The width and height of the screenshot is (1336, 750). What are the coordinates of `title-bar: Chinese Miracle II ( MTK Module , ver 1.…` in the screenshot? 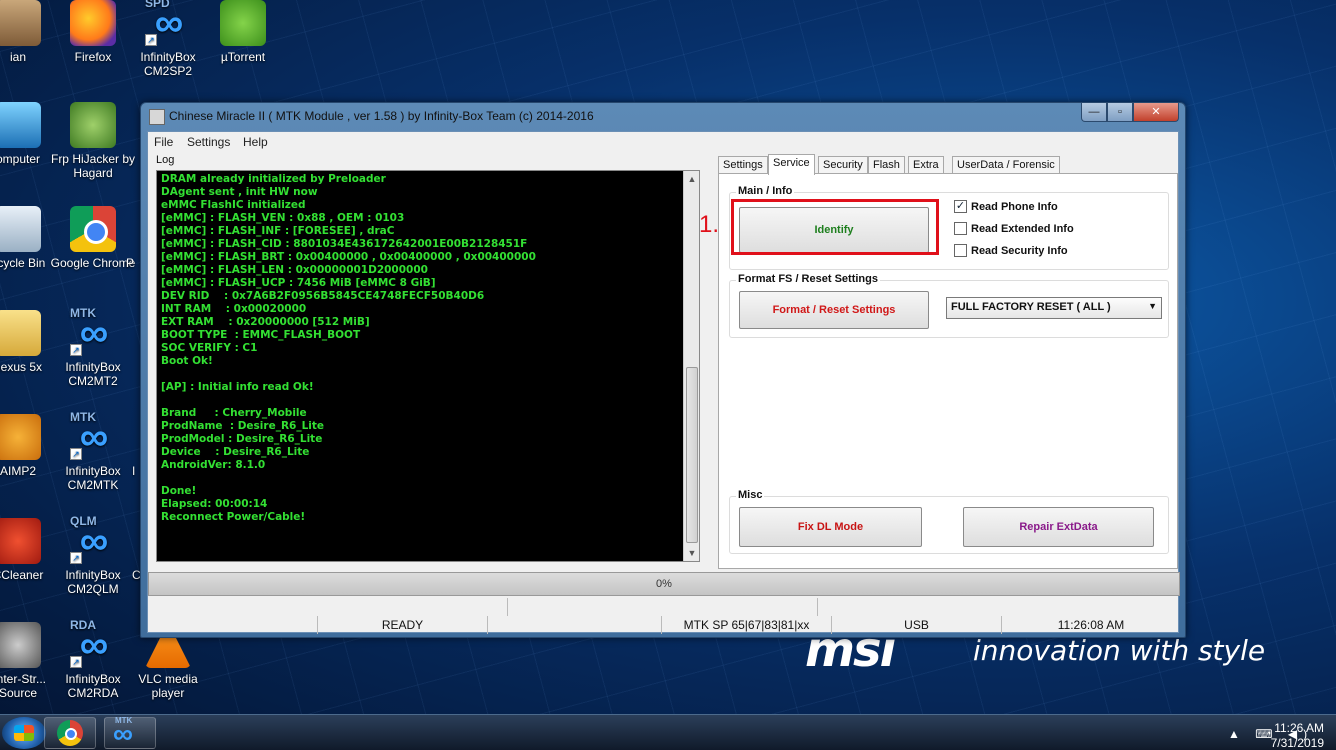 It's located at (663, 117).